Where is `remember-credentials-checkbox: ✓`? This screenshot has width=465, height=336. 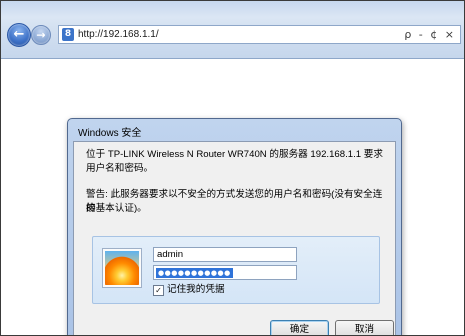
remember-credentials-checkbox: ✓ is located at coordinates (158, 290).